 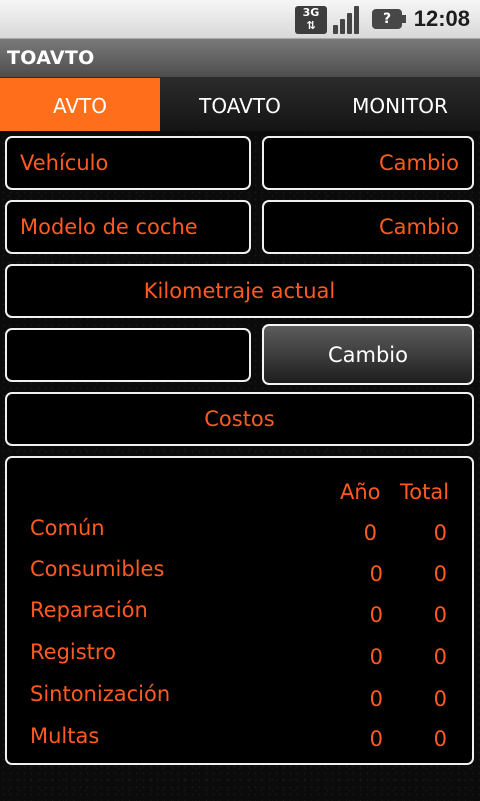 I want to click on mileage-header: Kilometraje actual, so click(x=239, y=291).